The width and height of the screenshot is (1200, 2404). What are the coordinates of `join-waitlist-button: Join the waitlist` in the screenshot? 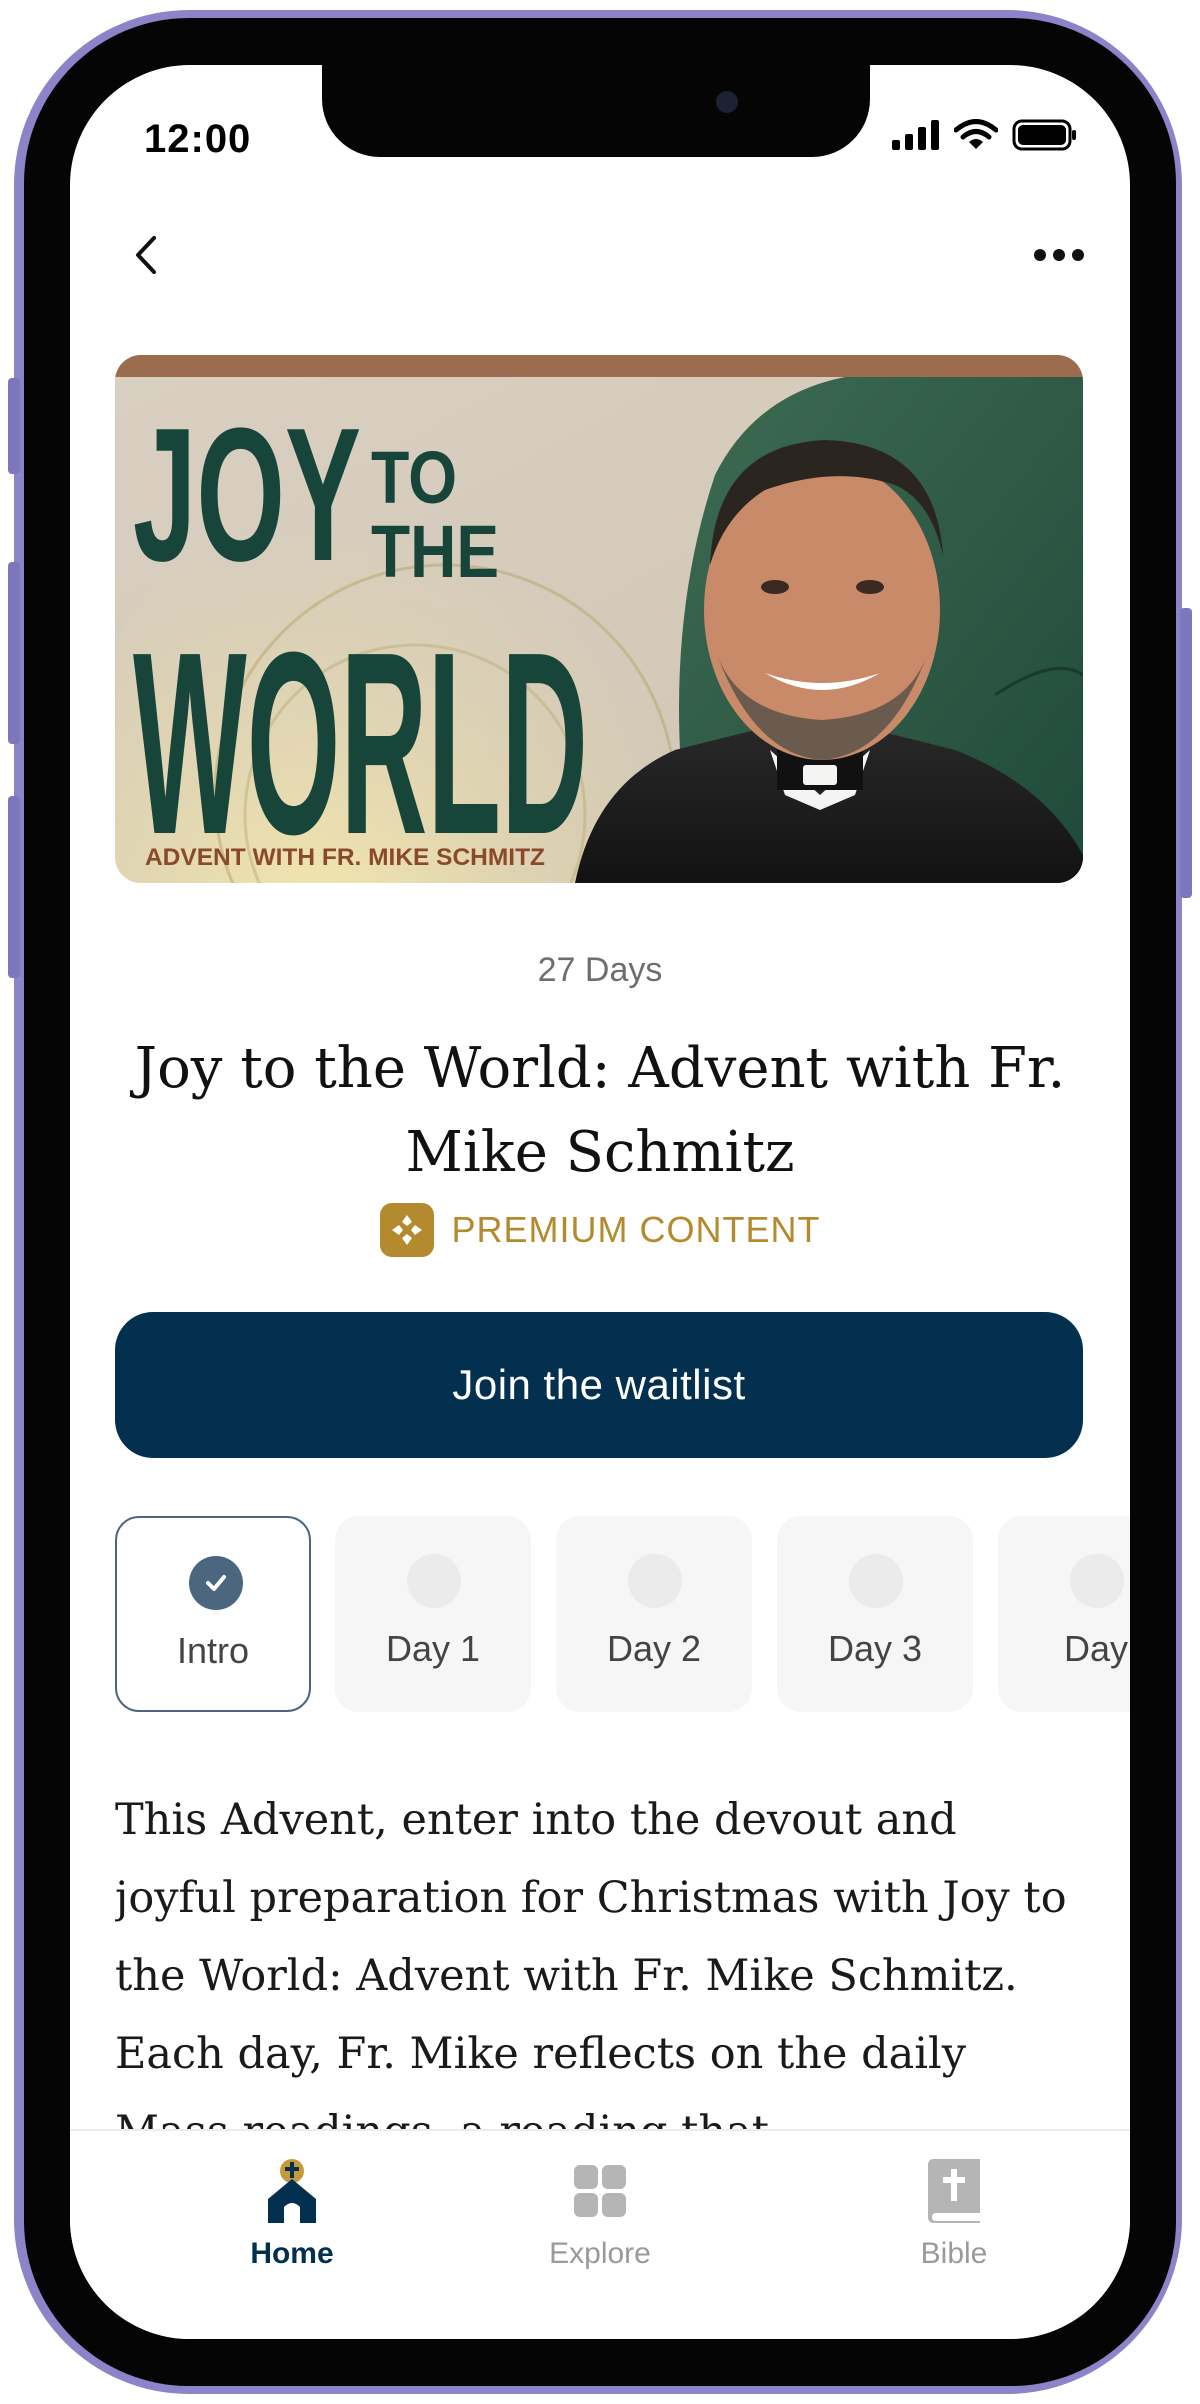 It's located at (599, 1385).